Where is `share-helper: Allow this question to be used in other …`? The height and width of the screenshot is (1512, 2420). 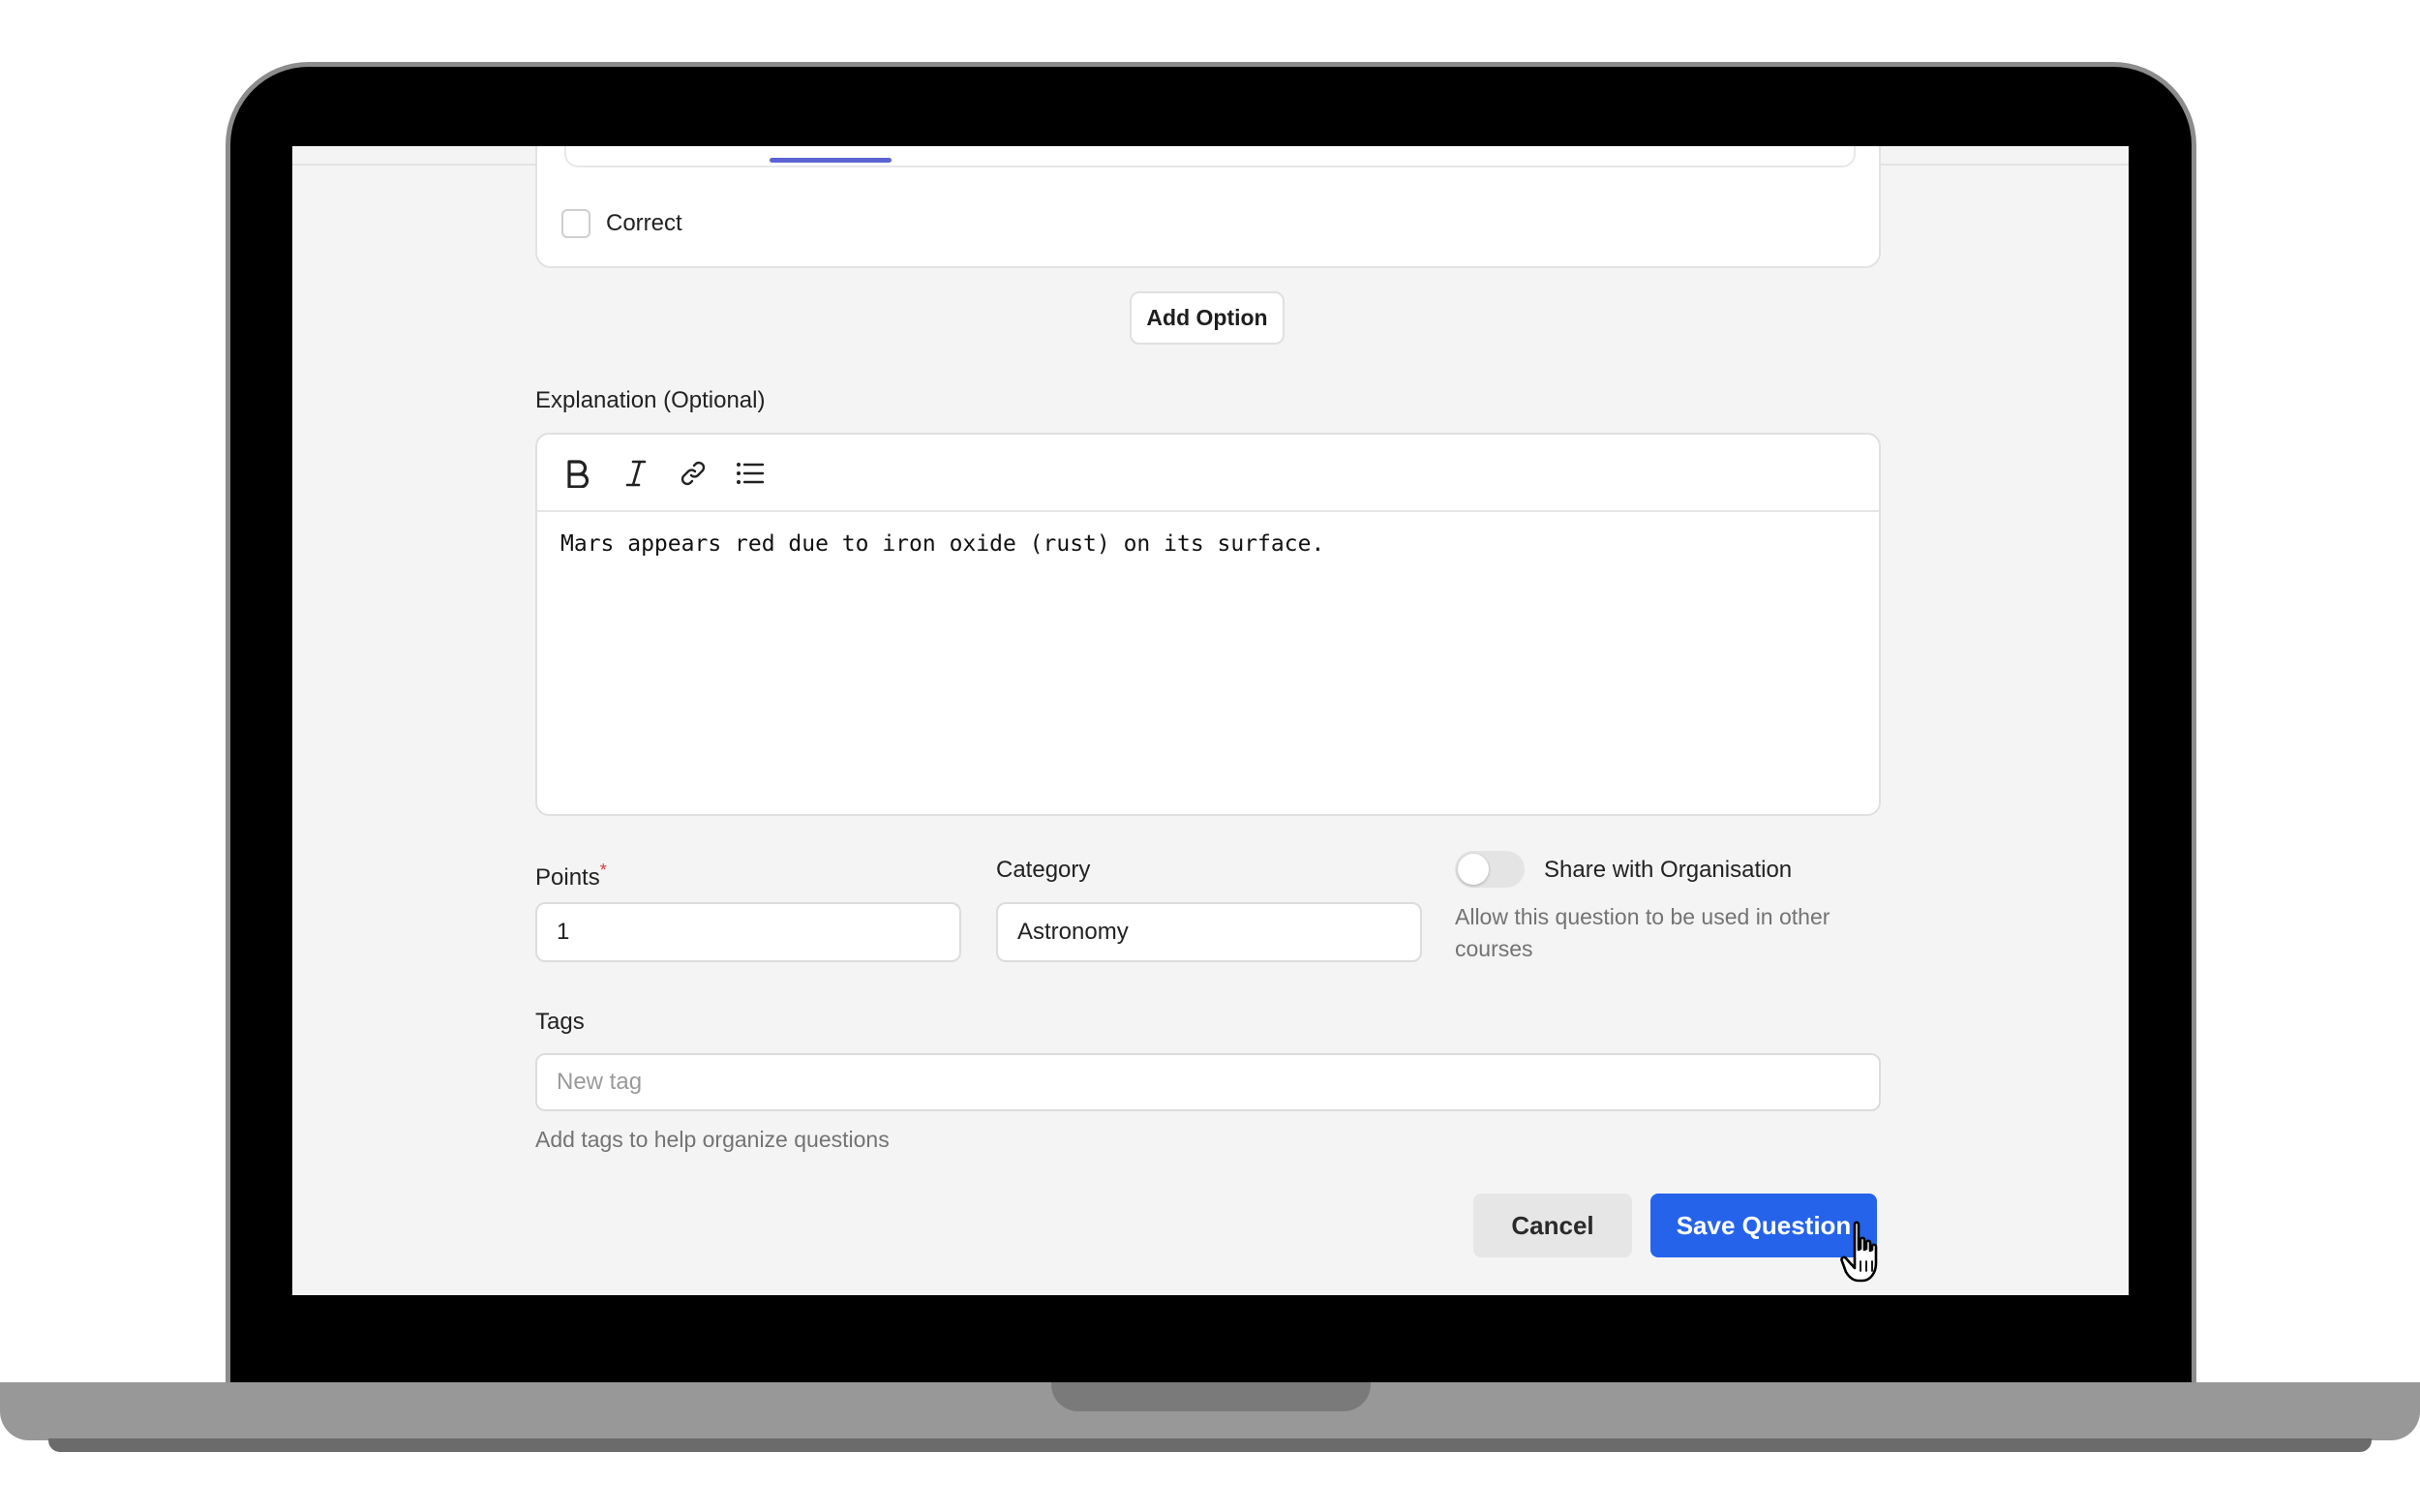
share-helper: Allow this question to be used in other … is located at coordinates (1642, 932).